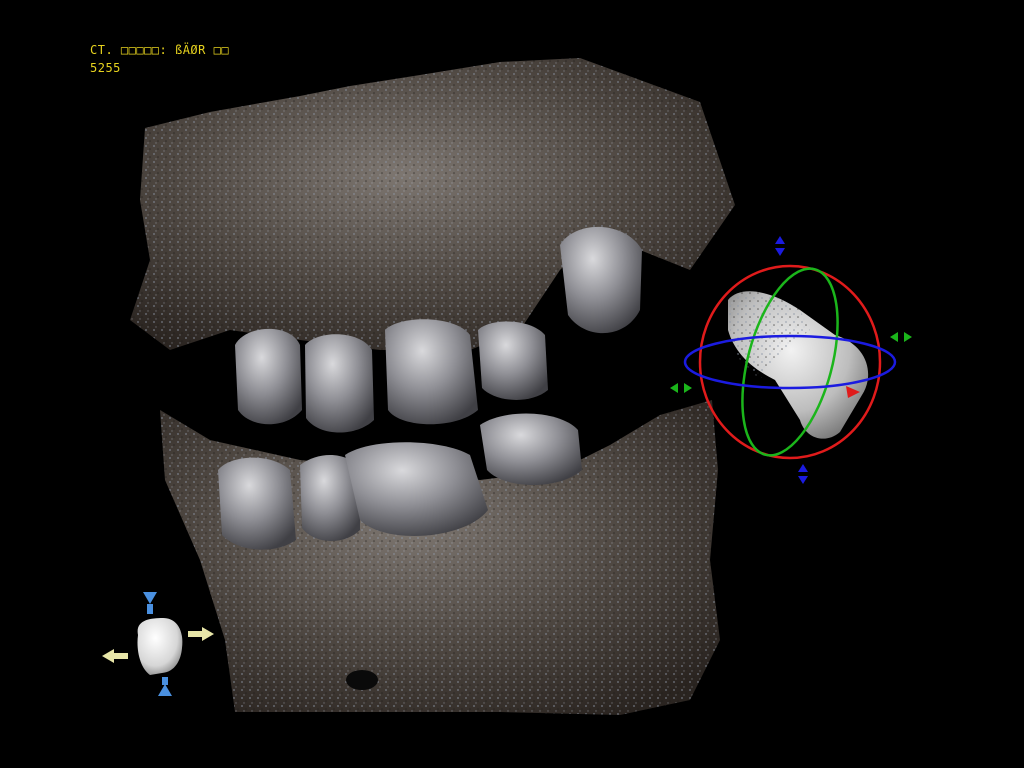  Describe the element at coordinates (780, 246) in the screenshot. I see `axis-up-arrow-icon` at that location.